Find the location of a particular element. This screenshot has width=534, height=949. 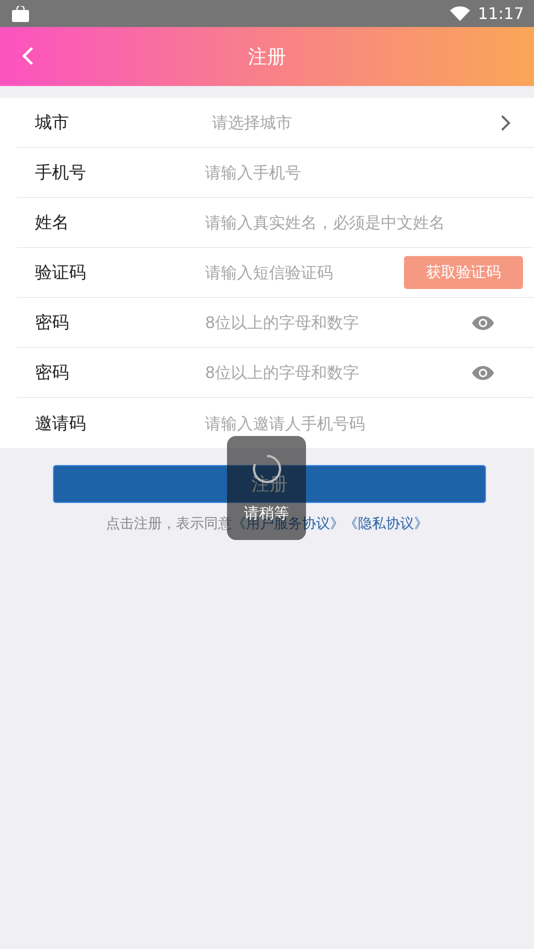

wifi-icon is located at coordinates (460, 13).